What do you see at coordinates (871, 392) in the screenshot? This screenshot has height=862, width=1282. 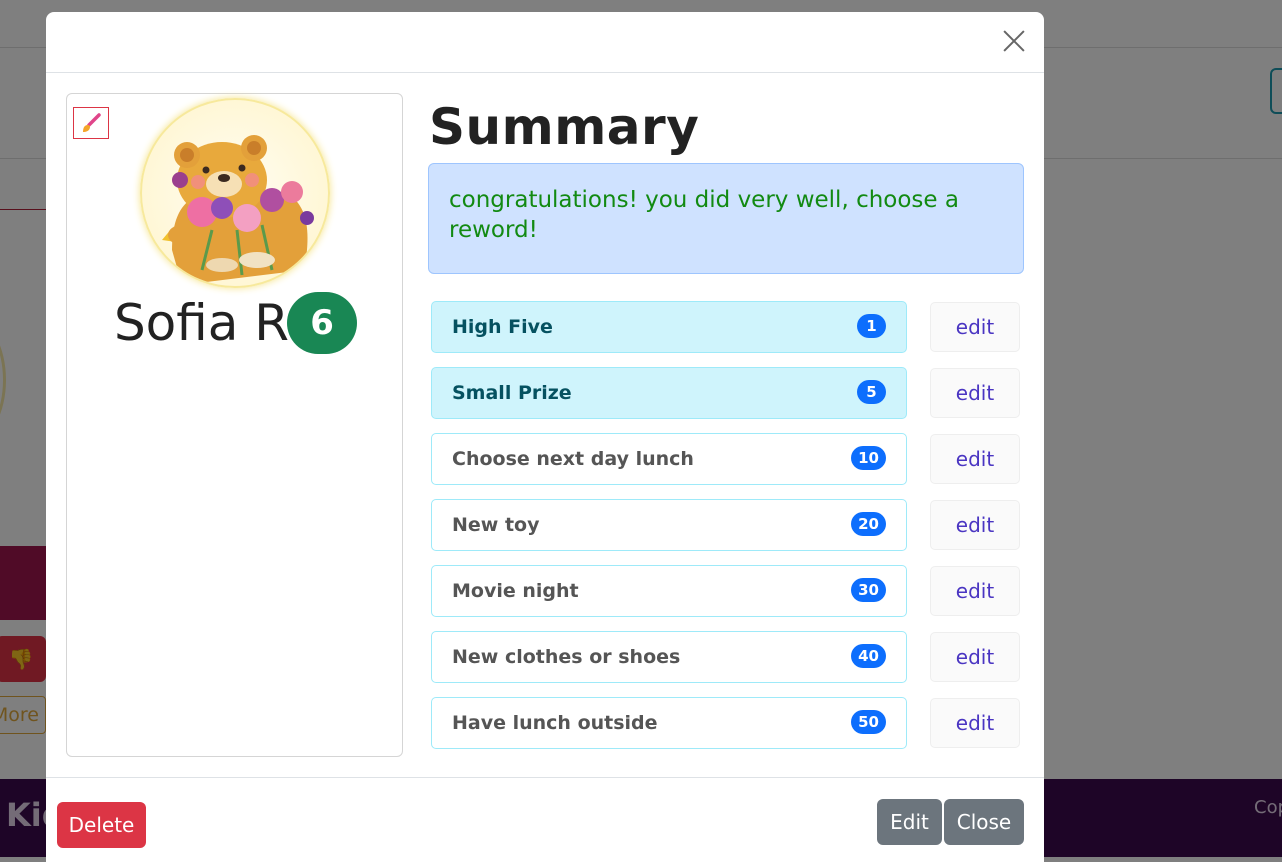 I see `reward-points-badge: 5` at bounding box center [871, 392].